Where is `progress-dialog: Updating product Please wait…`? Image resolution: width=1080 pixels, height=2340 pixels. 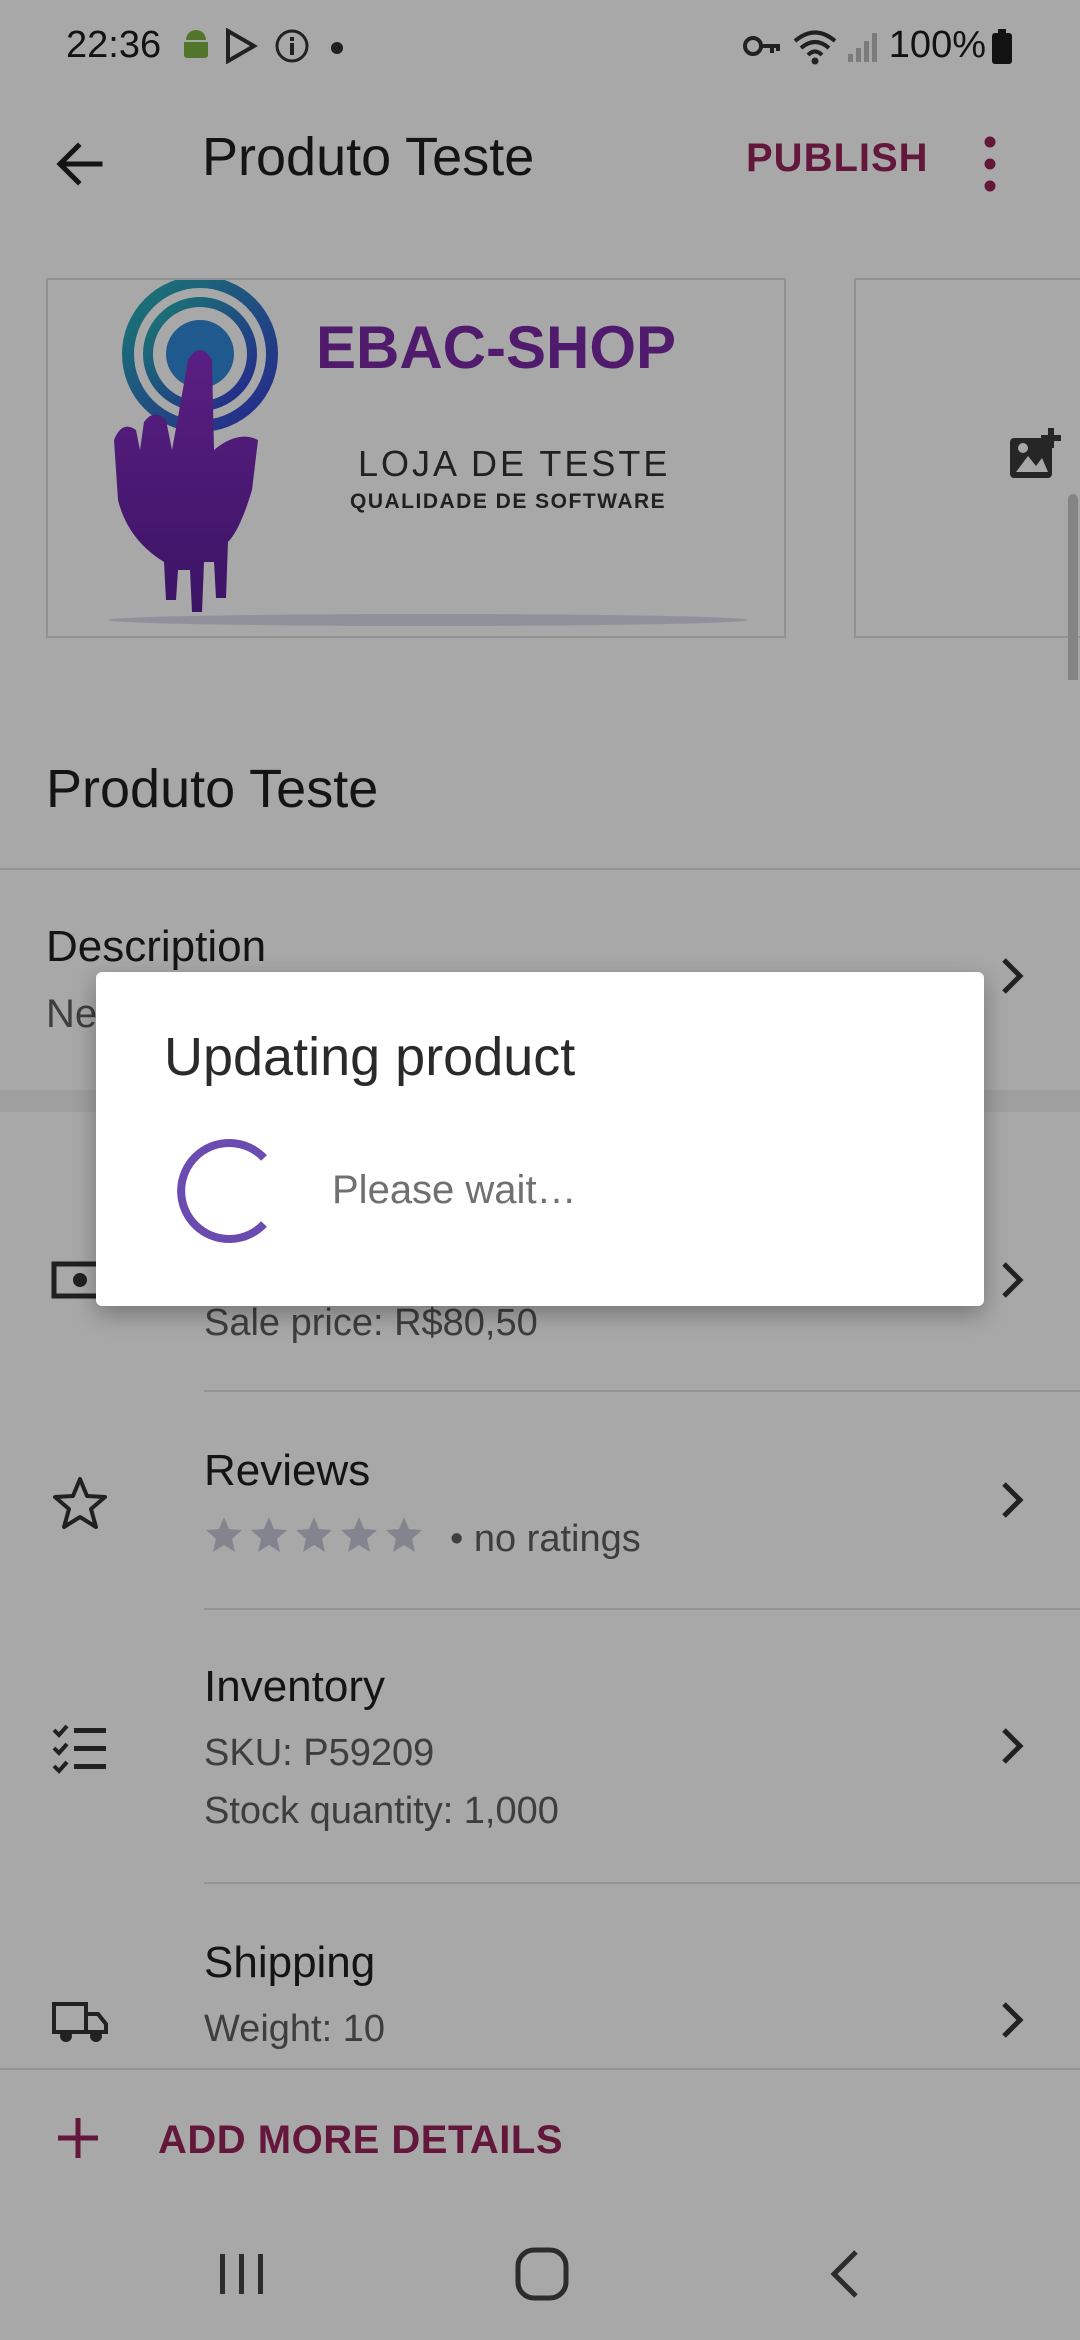
progress-dialog: Updating product Please wait… is located at coordinates (540, 1139).